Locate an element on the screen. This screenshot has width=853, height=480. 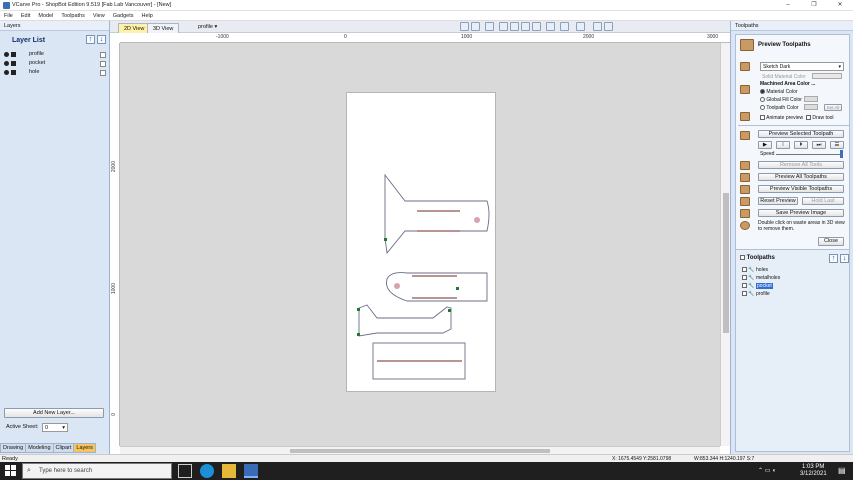
material-select: Sketch Dark ▾ is located at coordinates (802, 66).